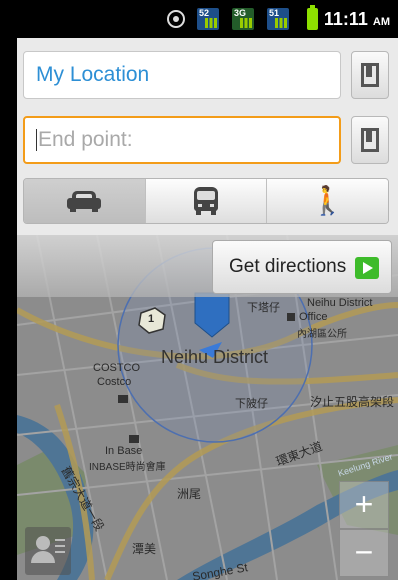  Describe the element at coordinates (176, 19) in the screenshot. I see `gps-icon` at that location.